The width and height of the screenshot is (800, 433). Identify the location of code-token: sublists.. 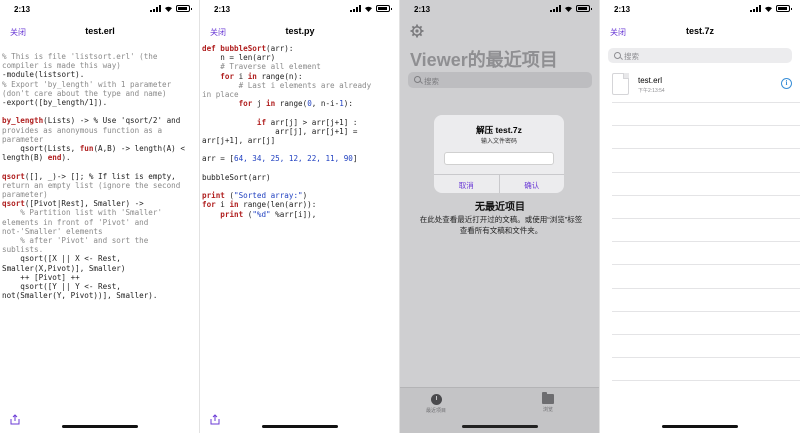
(23, 250).